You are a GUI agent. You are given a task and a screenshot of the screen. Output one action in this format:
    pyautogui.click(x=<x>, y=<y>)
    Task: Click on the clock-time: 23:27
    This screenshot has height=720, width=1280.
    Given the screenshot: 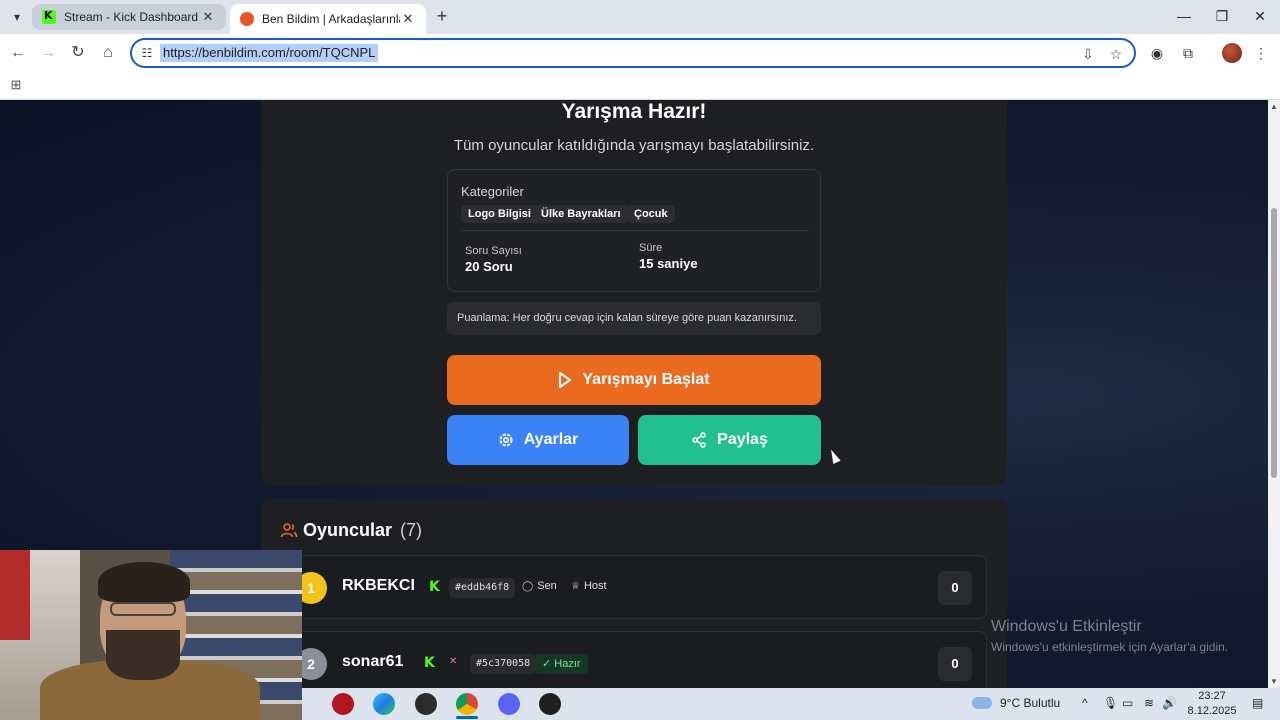 What is the action you would take?
    pyautogui.click(x=1212, y=696)
    